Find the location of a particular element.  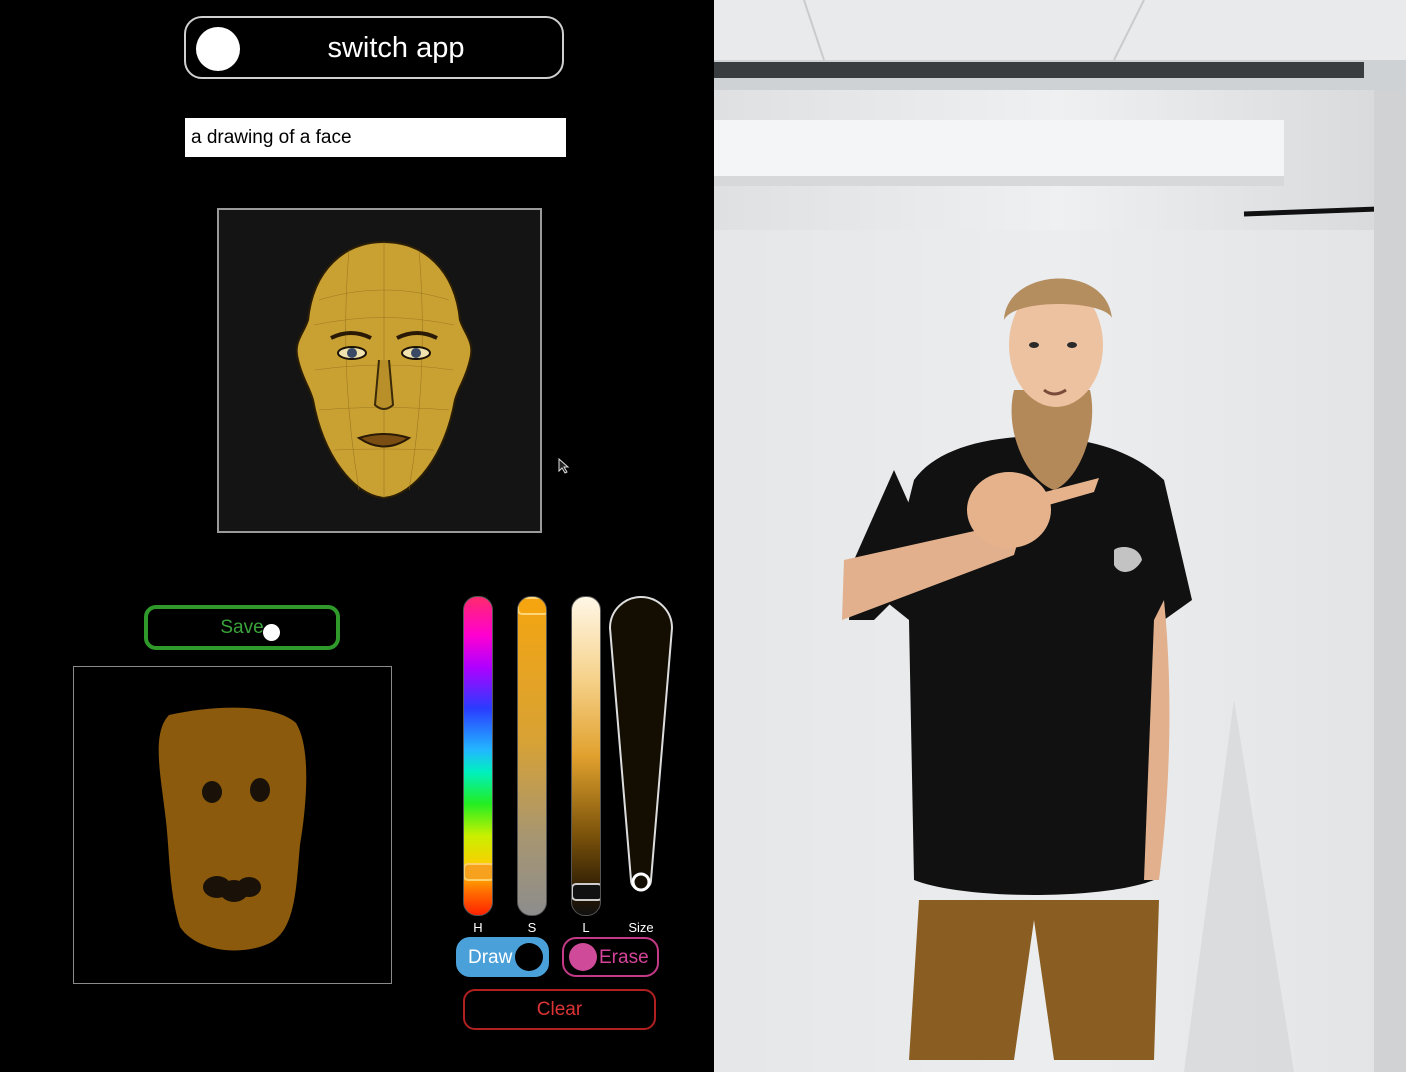

clear-label: Clear is located at coordinates (559, 1009).